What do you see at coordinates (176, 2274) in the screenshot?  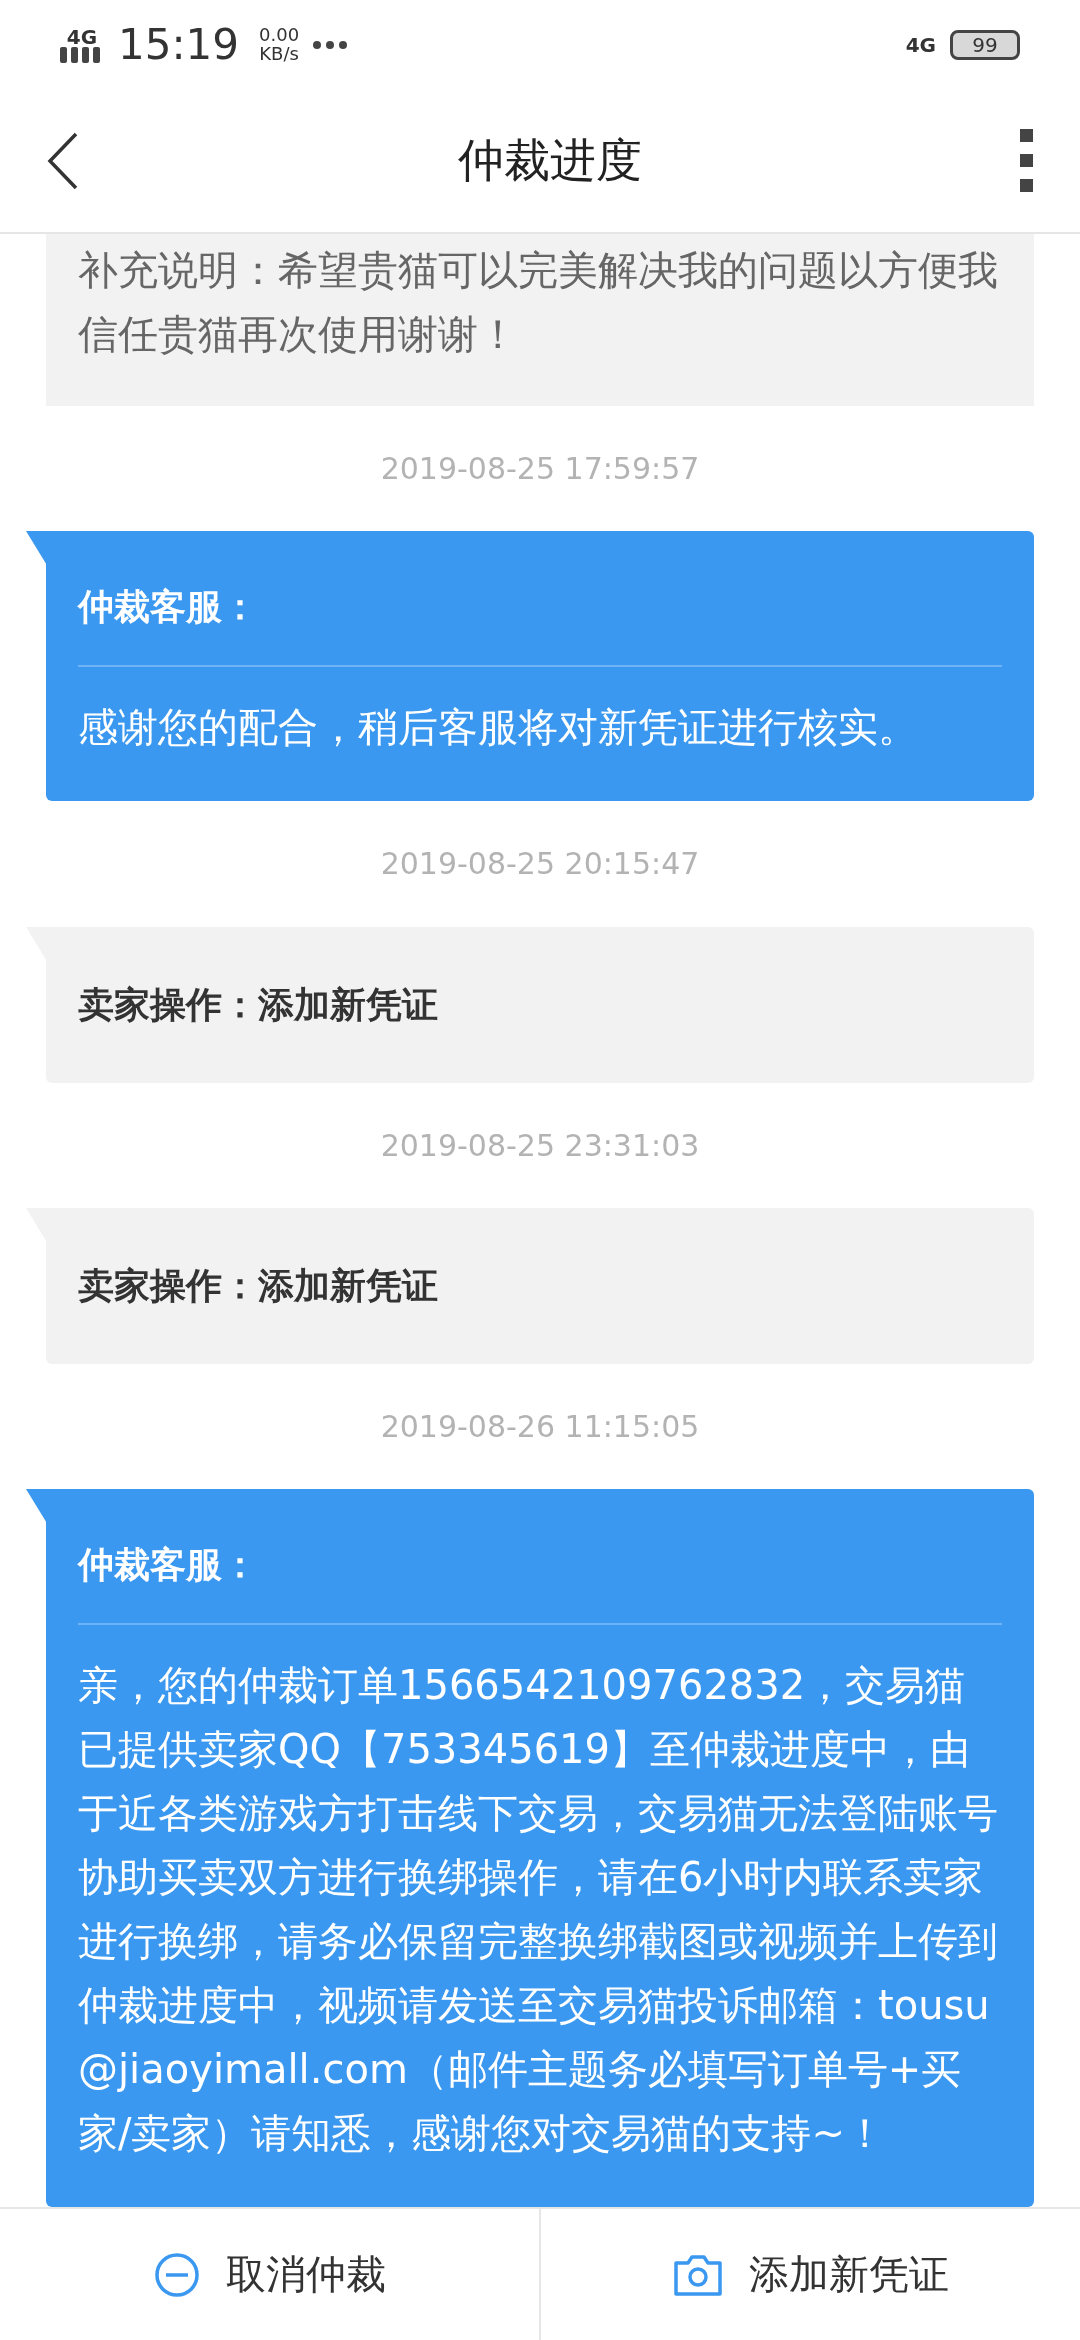 I see `minus-circle-icon` at bounding box center [176, 2274].